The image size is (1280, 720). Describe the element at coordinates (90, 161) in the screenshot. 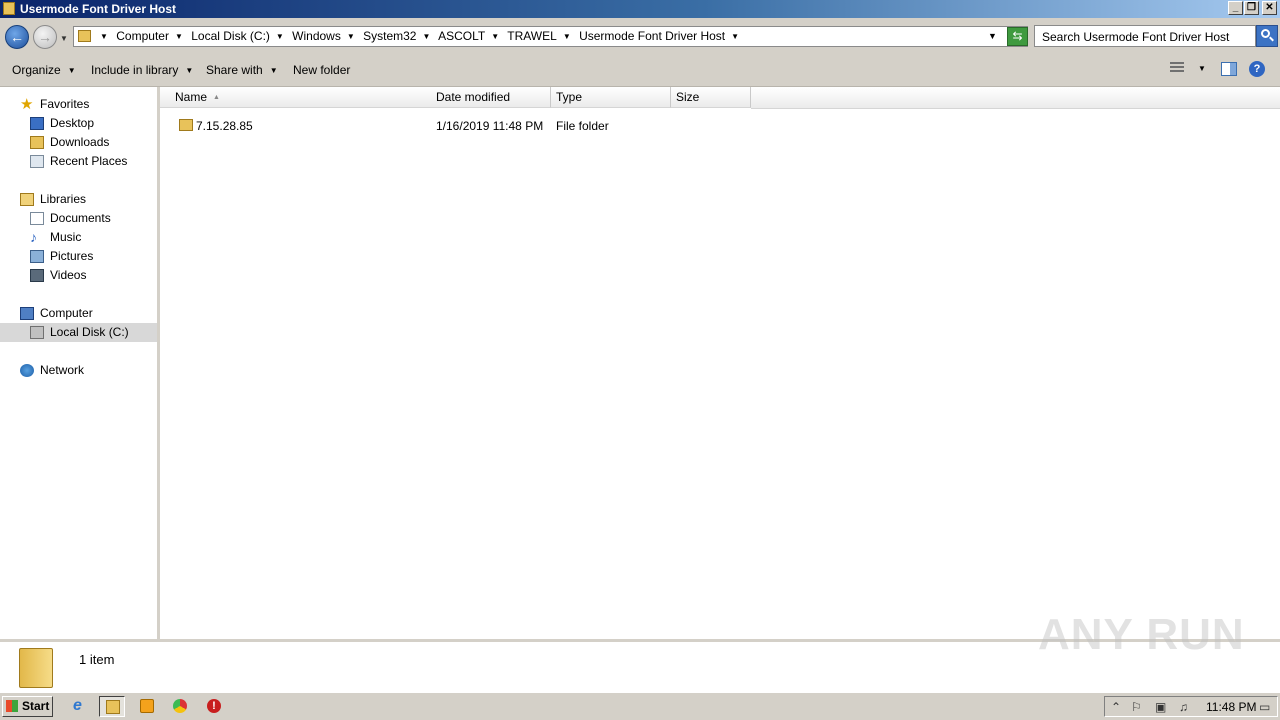

I see `nav-item-recent-places: Recent Places` at that location.